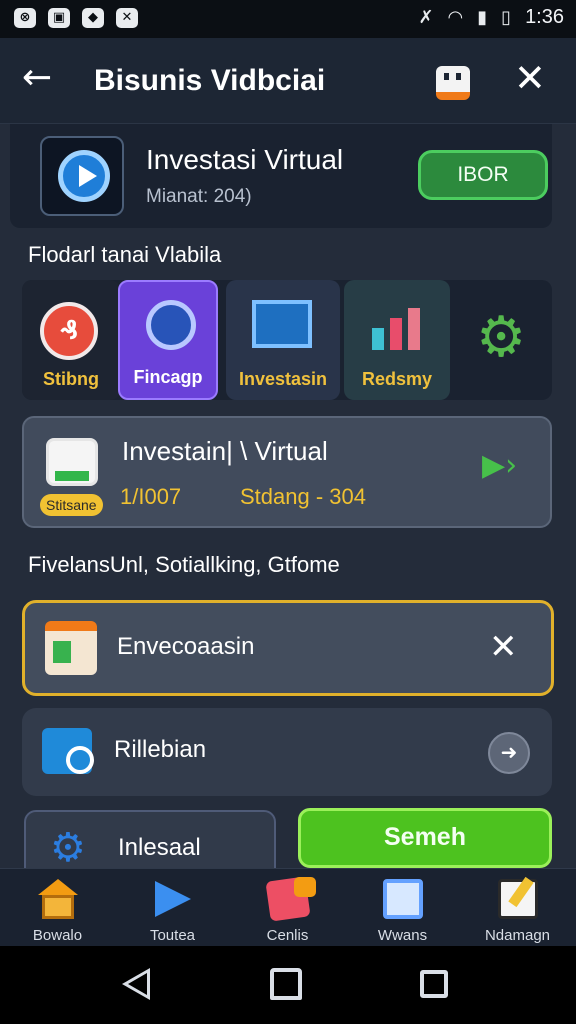 The width and height of the screenshot is (576, 1024). I want to click on category-label: Fincagp, so click(168, 377).